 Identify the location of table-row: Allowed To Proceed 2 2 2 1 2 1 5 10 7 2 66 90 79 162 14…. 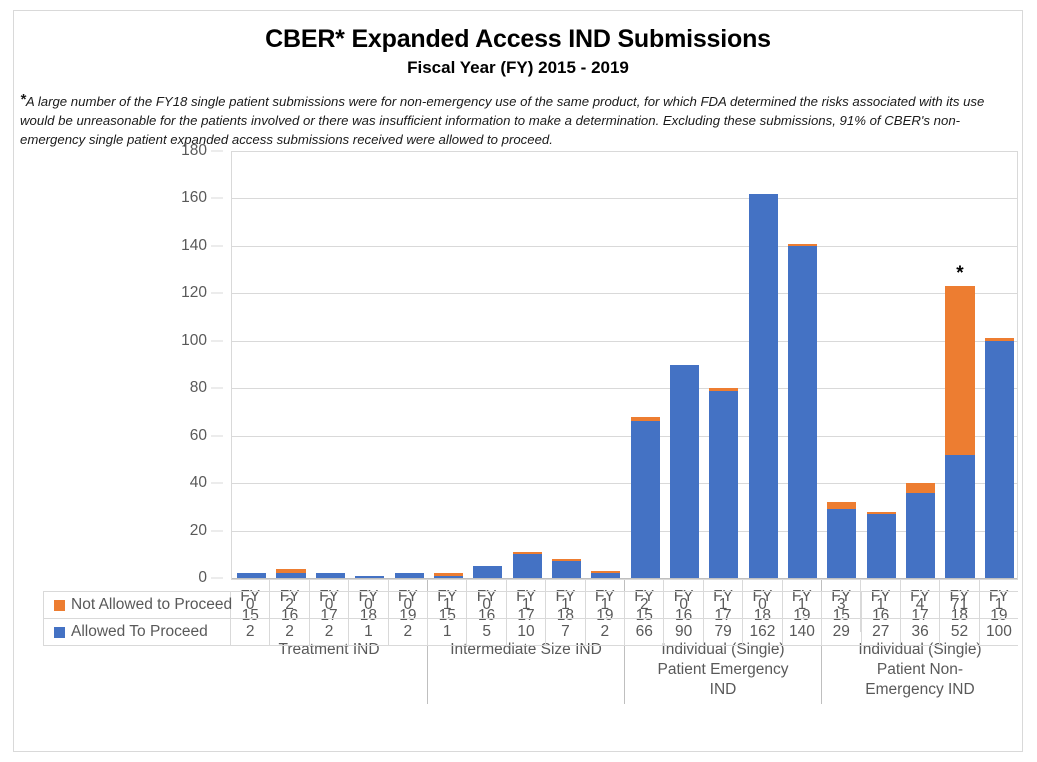
(530, 632).